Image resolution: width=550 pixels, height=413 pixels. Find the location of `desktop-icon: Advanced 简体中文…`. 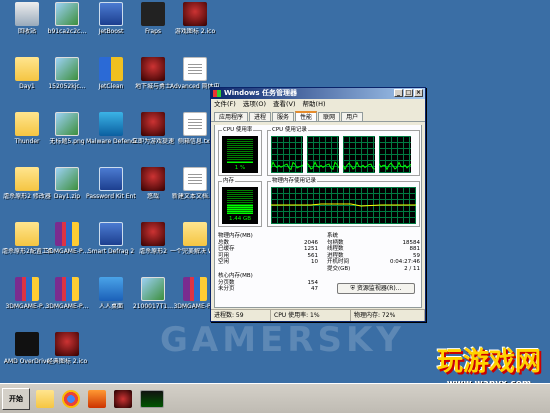

desktop-icon: Advanced 简体中文… is located at coordinates (195, 73).